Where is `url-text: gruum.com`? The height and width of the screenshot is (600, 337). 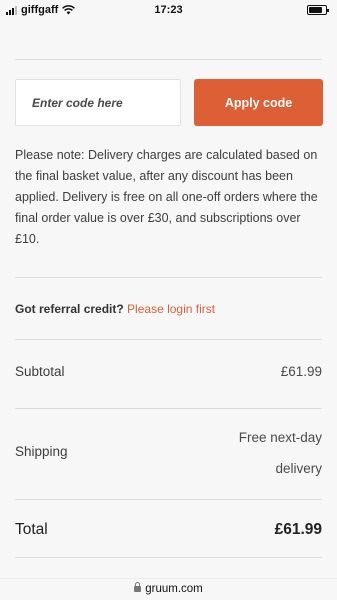
url-text: gruum.com is located at coordinates (174, 589).